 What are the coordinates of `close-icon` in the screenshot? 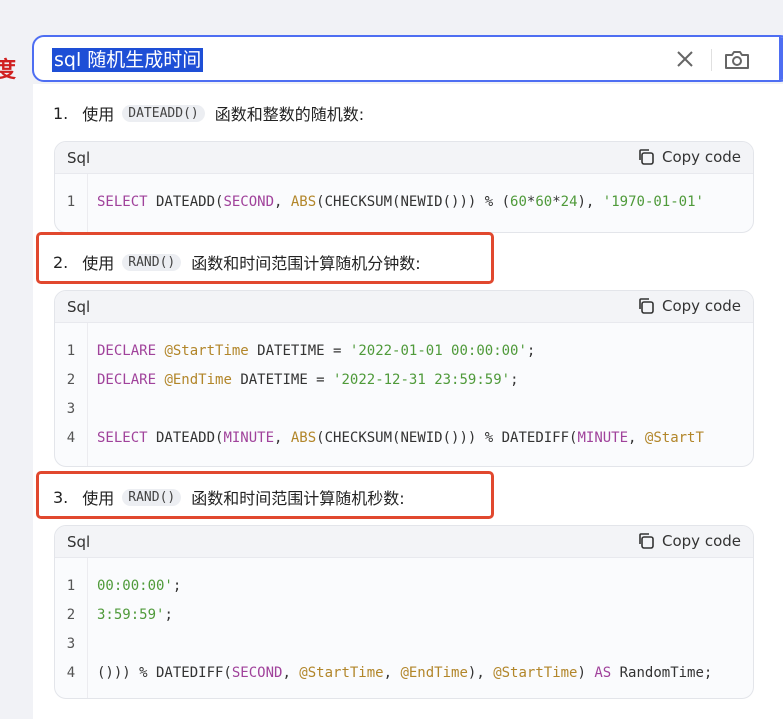 It's located at (685, 59).